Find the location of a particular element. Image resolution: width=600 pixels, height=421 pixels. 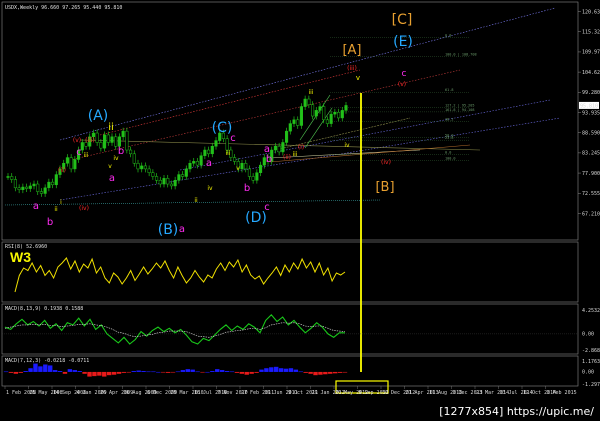

rsi-wave-label: W3 is located at coordinates (20, 257).